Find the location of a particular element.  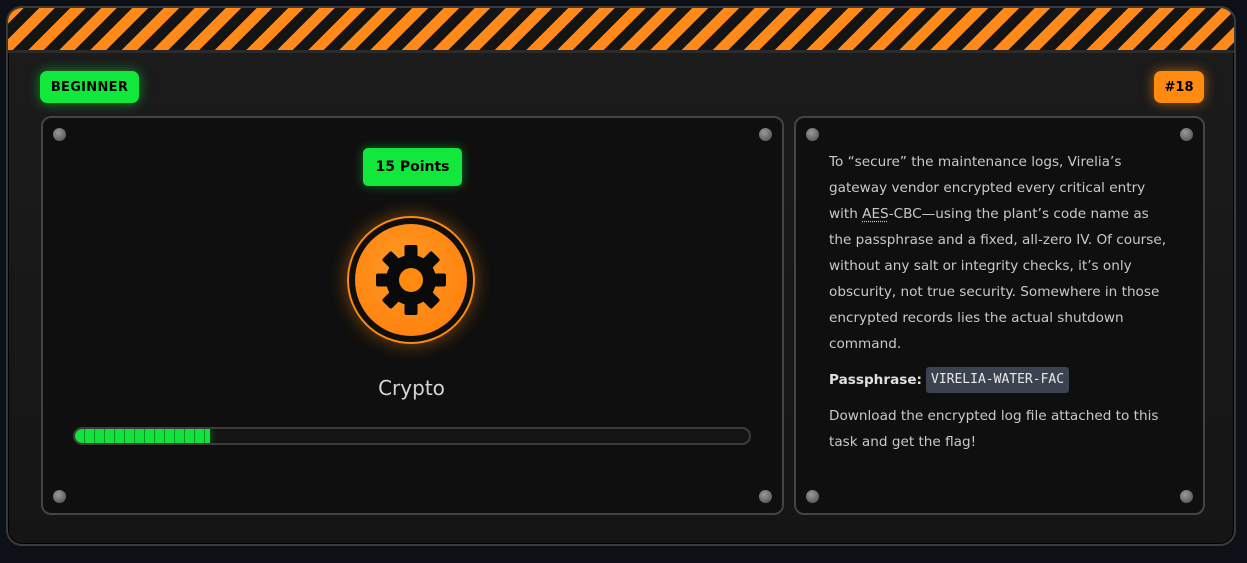

difficulty-badge: BEGINNER is located at coordinates (89, 87).